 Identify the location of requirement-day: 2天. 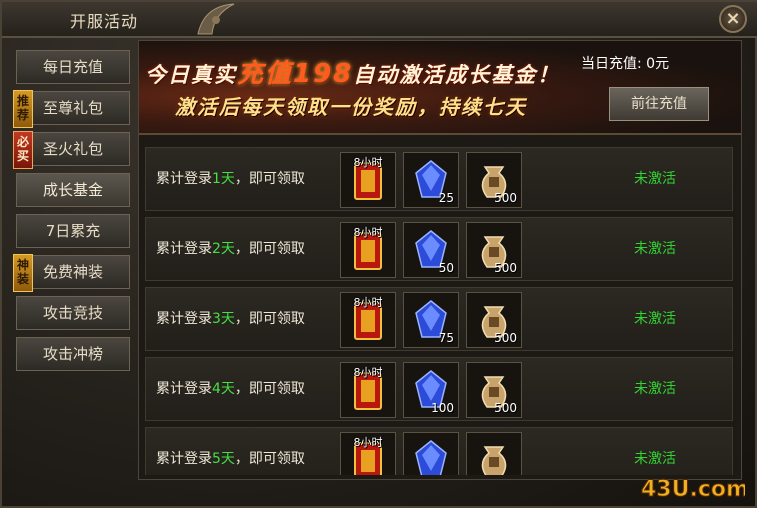
(223, 249).